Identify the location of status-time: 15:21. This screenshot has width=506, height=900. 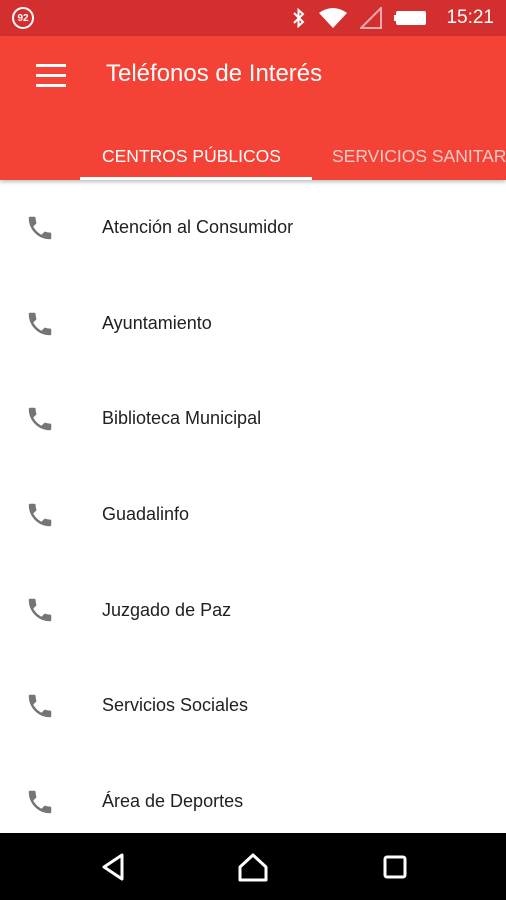
(470, 17).